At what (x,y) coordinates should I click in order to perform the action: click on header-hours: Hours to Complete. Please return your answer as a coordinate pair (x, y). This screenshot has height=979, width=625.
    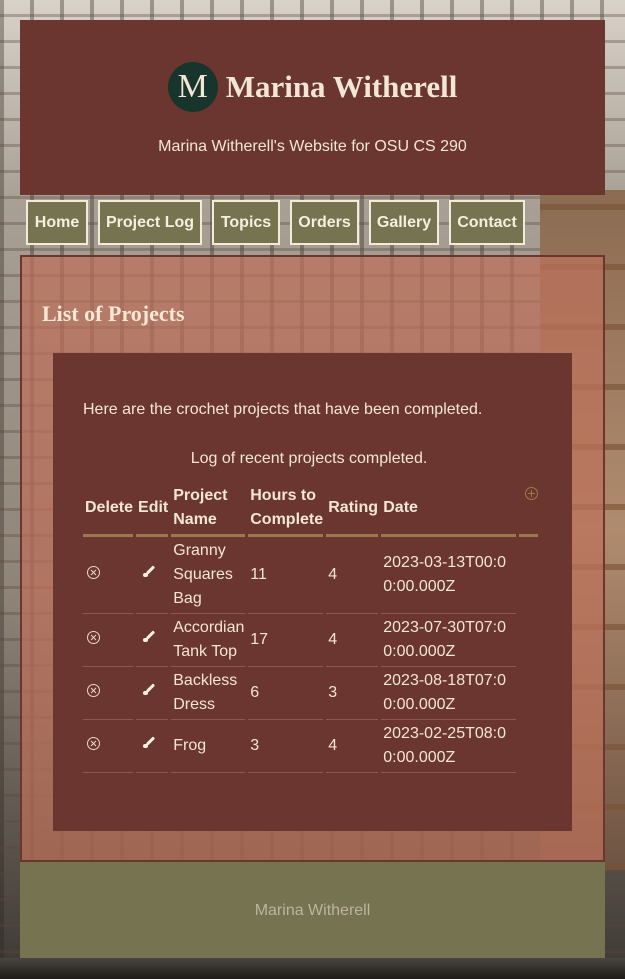
    Looking at the image, I should click on (286, 509).